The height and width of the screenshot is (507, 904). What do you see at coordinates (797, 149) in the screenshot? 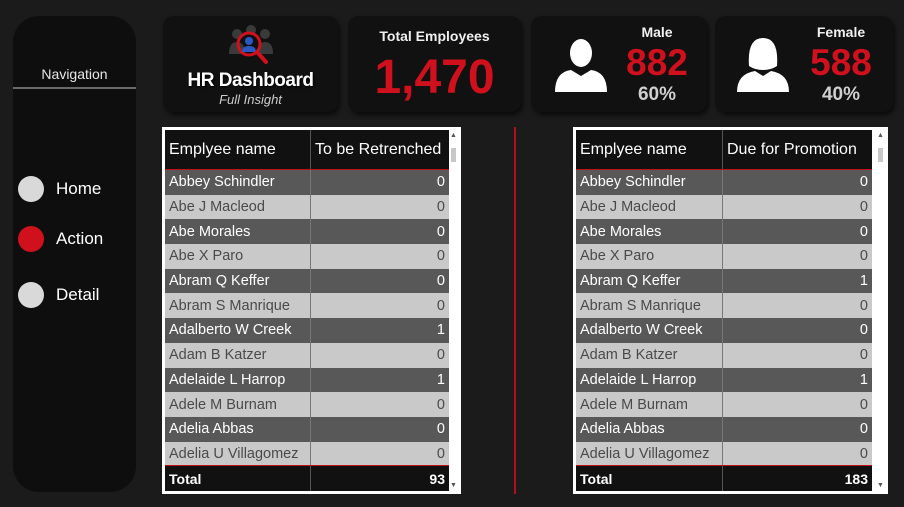
I see `promotion-col-value: Due for Promotion` at bounding box center [797, 149].